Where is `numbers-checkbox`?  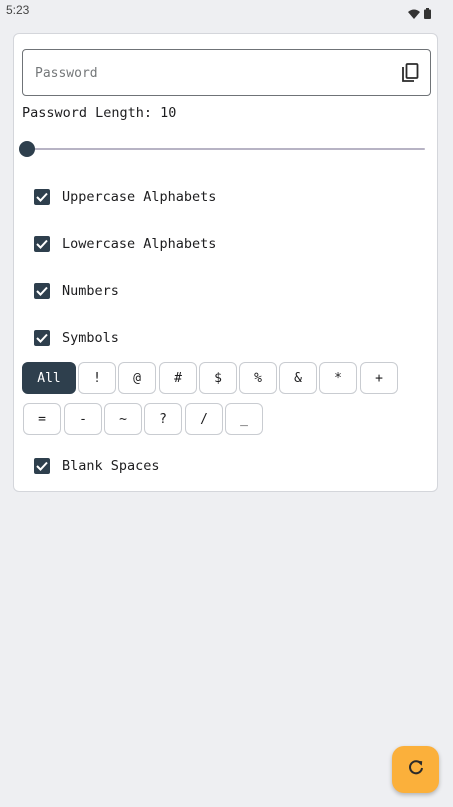 numbers-checkbox is located at coordinates (42, 291).